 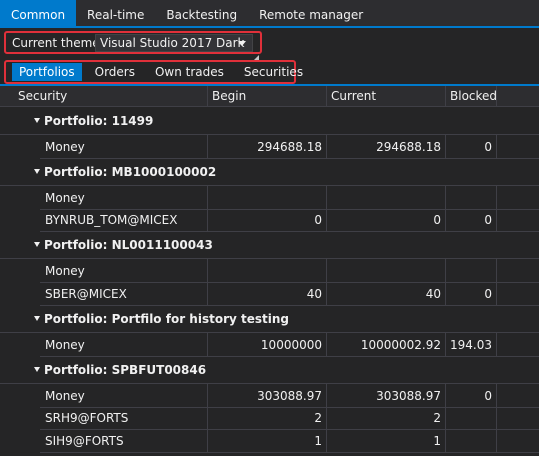 I want to click on cell-begin: 10000000, so click(x=267, y=345).